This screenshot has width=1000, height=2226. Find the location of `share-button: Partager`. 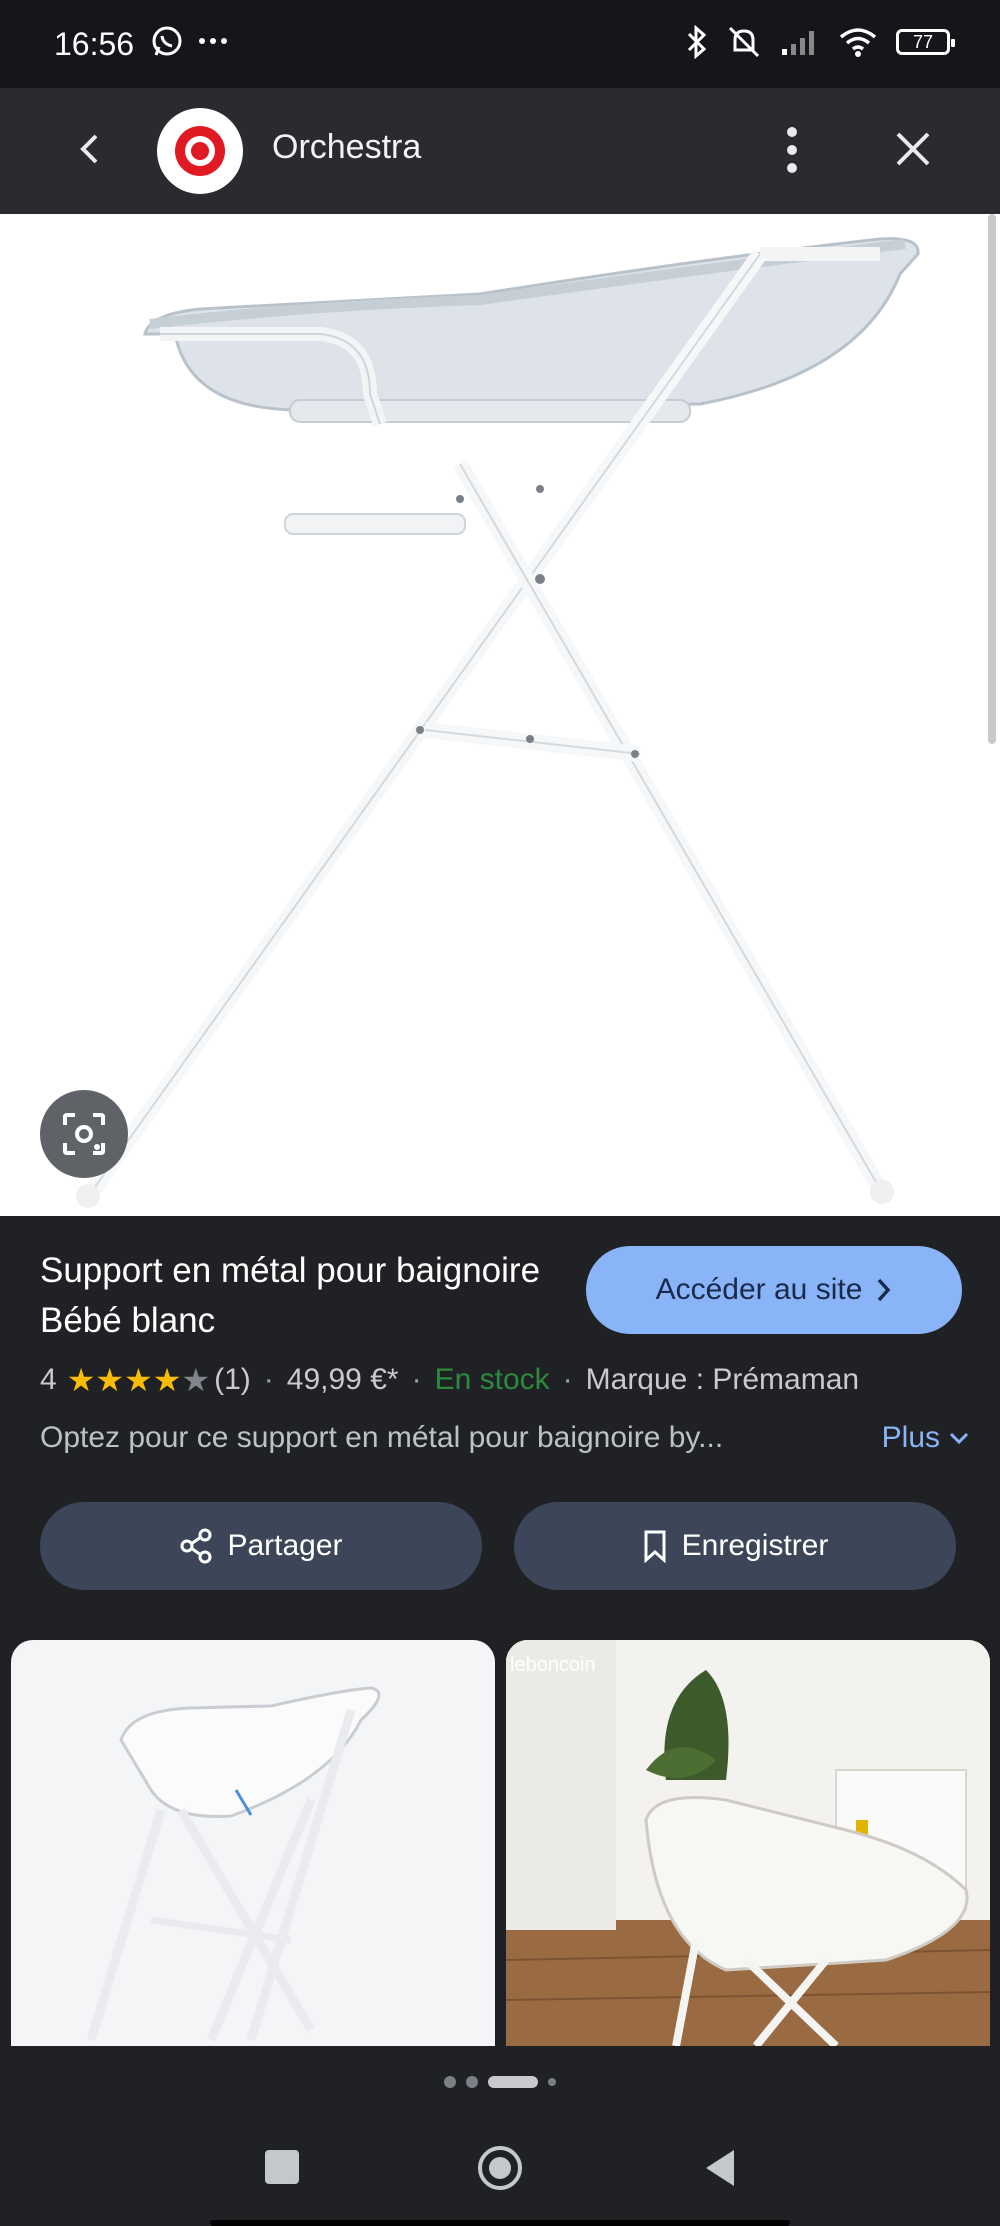

share-button: Partager is located at coordinates (261, 1546).